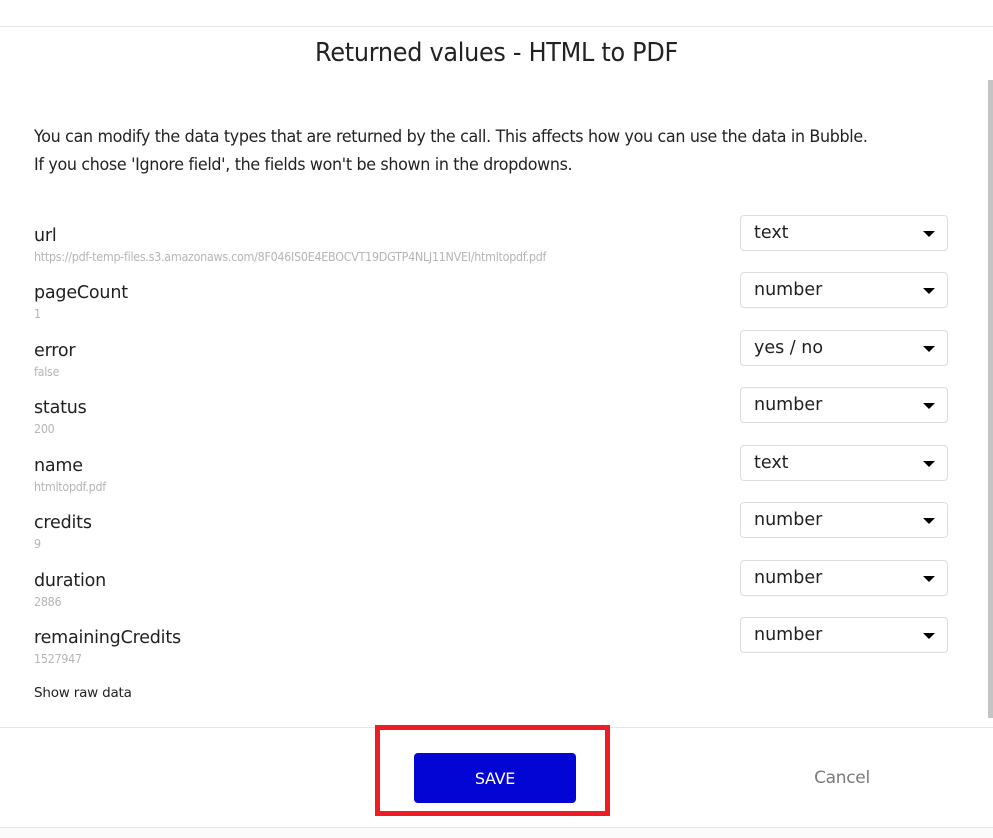 Image resolution: width=993 pixels, height=838 pixels. I want to click on field-sample-value: 1, so click(37, 314).